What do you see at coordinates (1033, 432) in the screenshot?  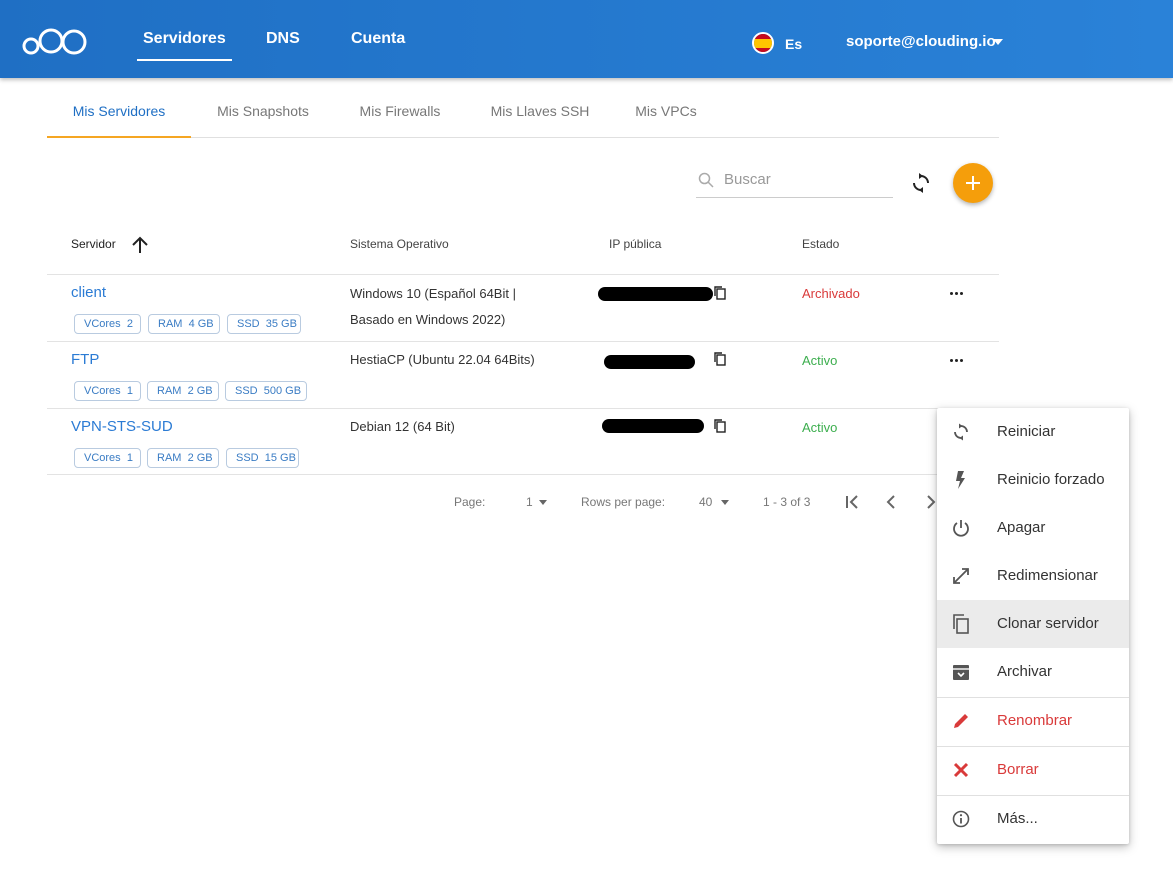 I see `menu-item-reiniciar: Reiniciar` at bounding box center [1033, 432].